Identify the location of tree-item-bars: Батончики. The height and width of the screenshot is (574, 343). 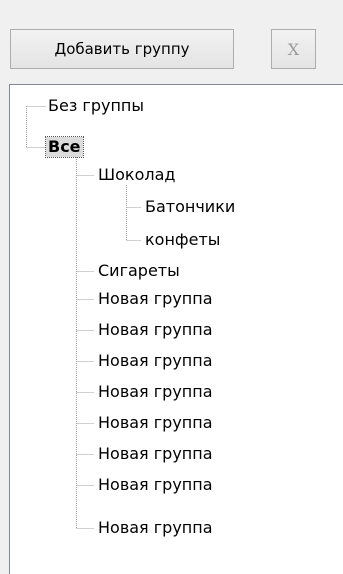
(190, 207).